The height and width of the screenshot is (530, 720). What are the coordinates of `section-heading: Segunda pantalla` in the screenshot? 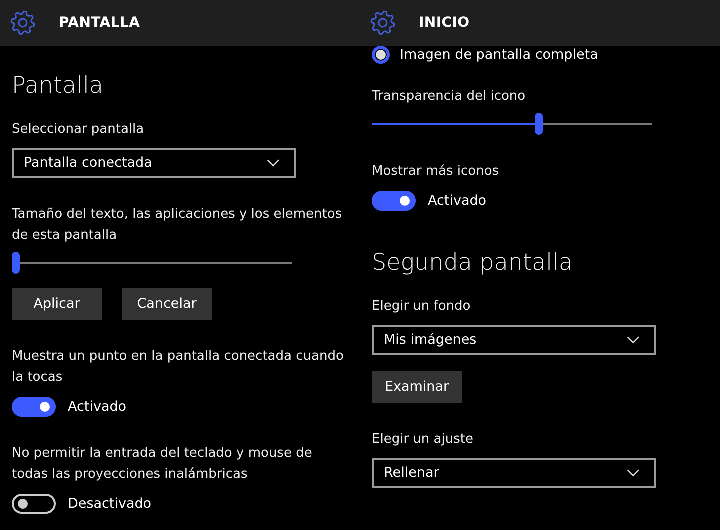 It's located at (472, 263).